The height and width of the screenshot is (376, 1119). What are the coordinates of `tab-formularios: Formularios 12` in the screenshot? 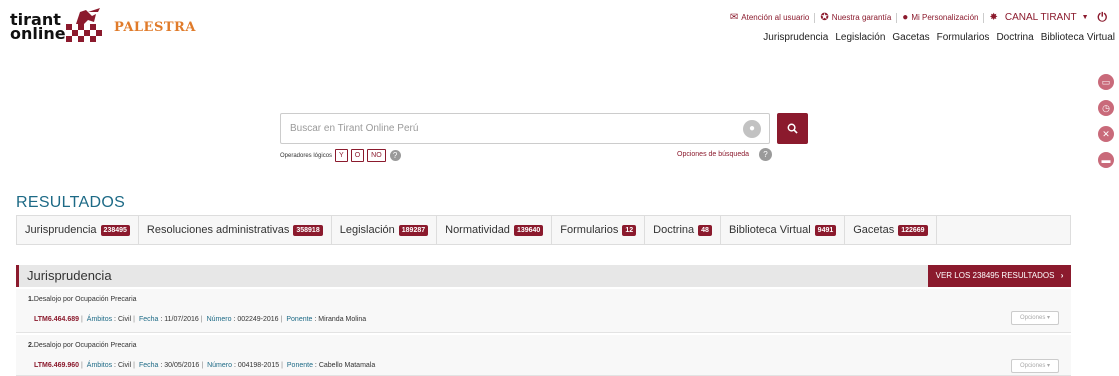 It's located at (599, 230).